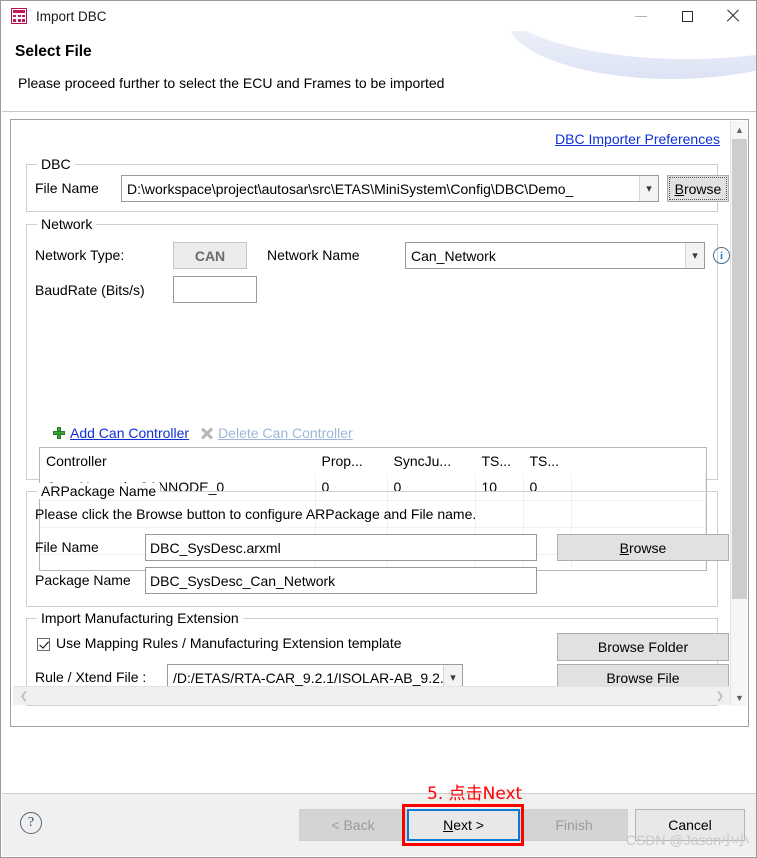  What do you see at coordinates (720, 696) in the screenshot?
I see `scroll-right-icon: ❯` at bounding box center [720, 696].